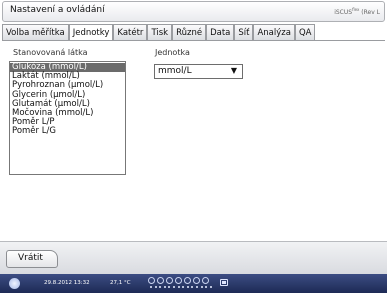  Describe the element at coordinates (120, 283) in the screenshot. I see `status-temperature: 27,1 °C` at that location.